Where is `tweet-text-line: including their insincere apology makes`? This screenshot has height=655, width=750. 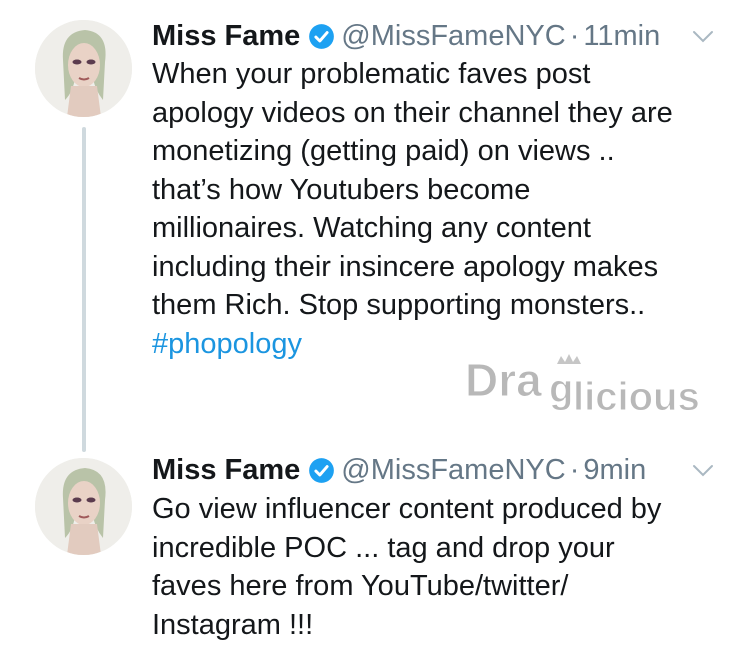 tweet-text-line: including their insincere apology makes is located at coordinates (405, 266).